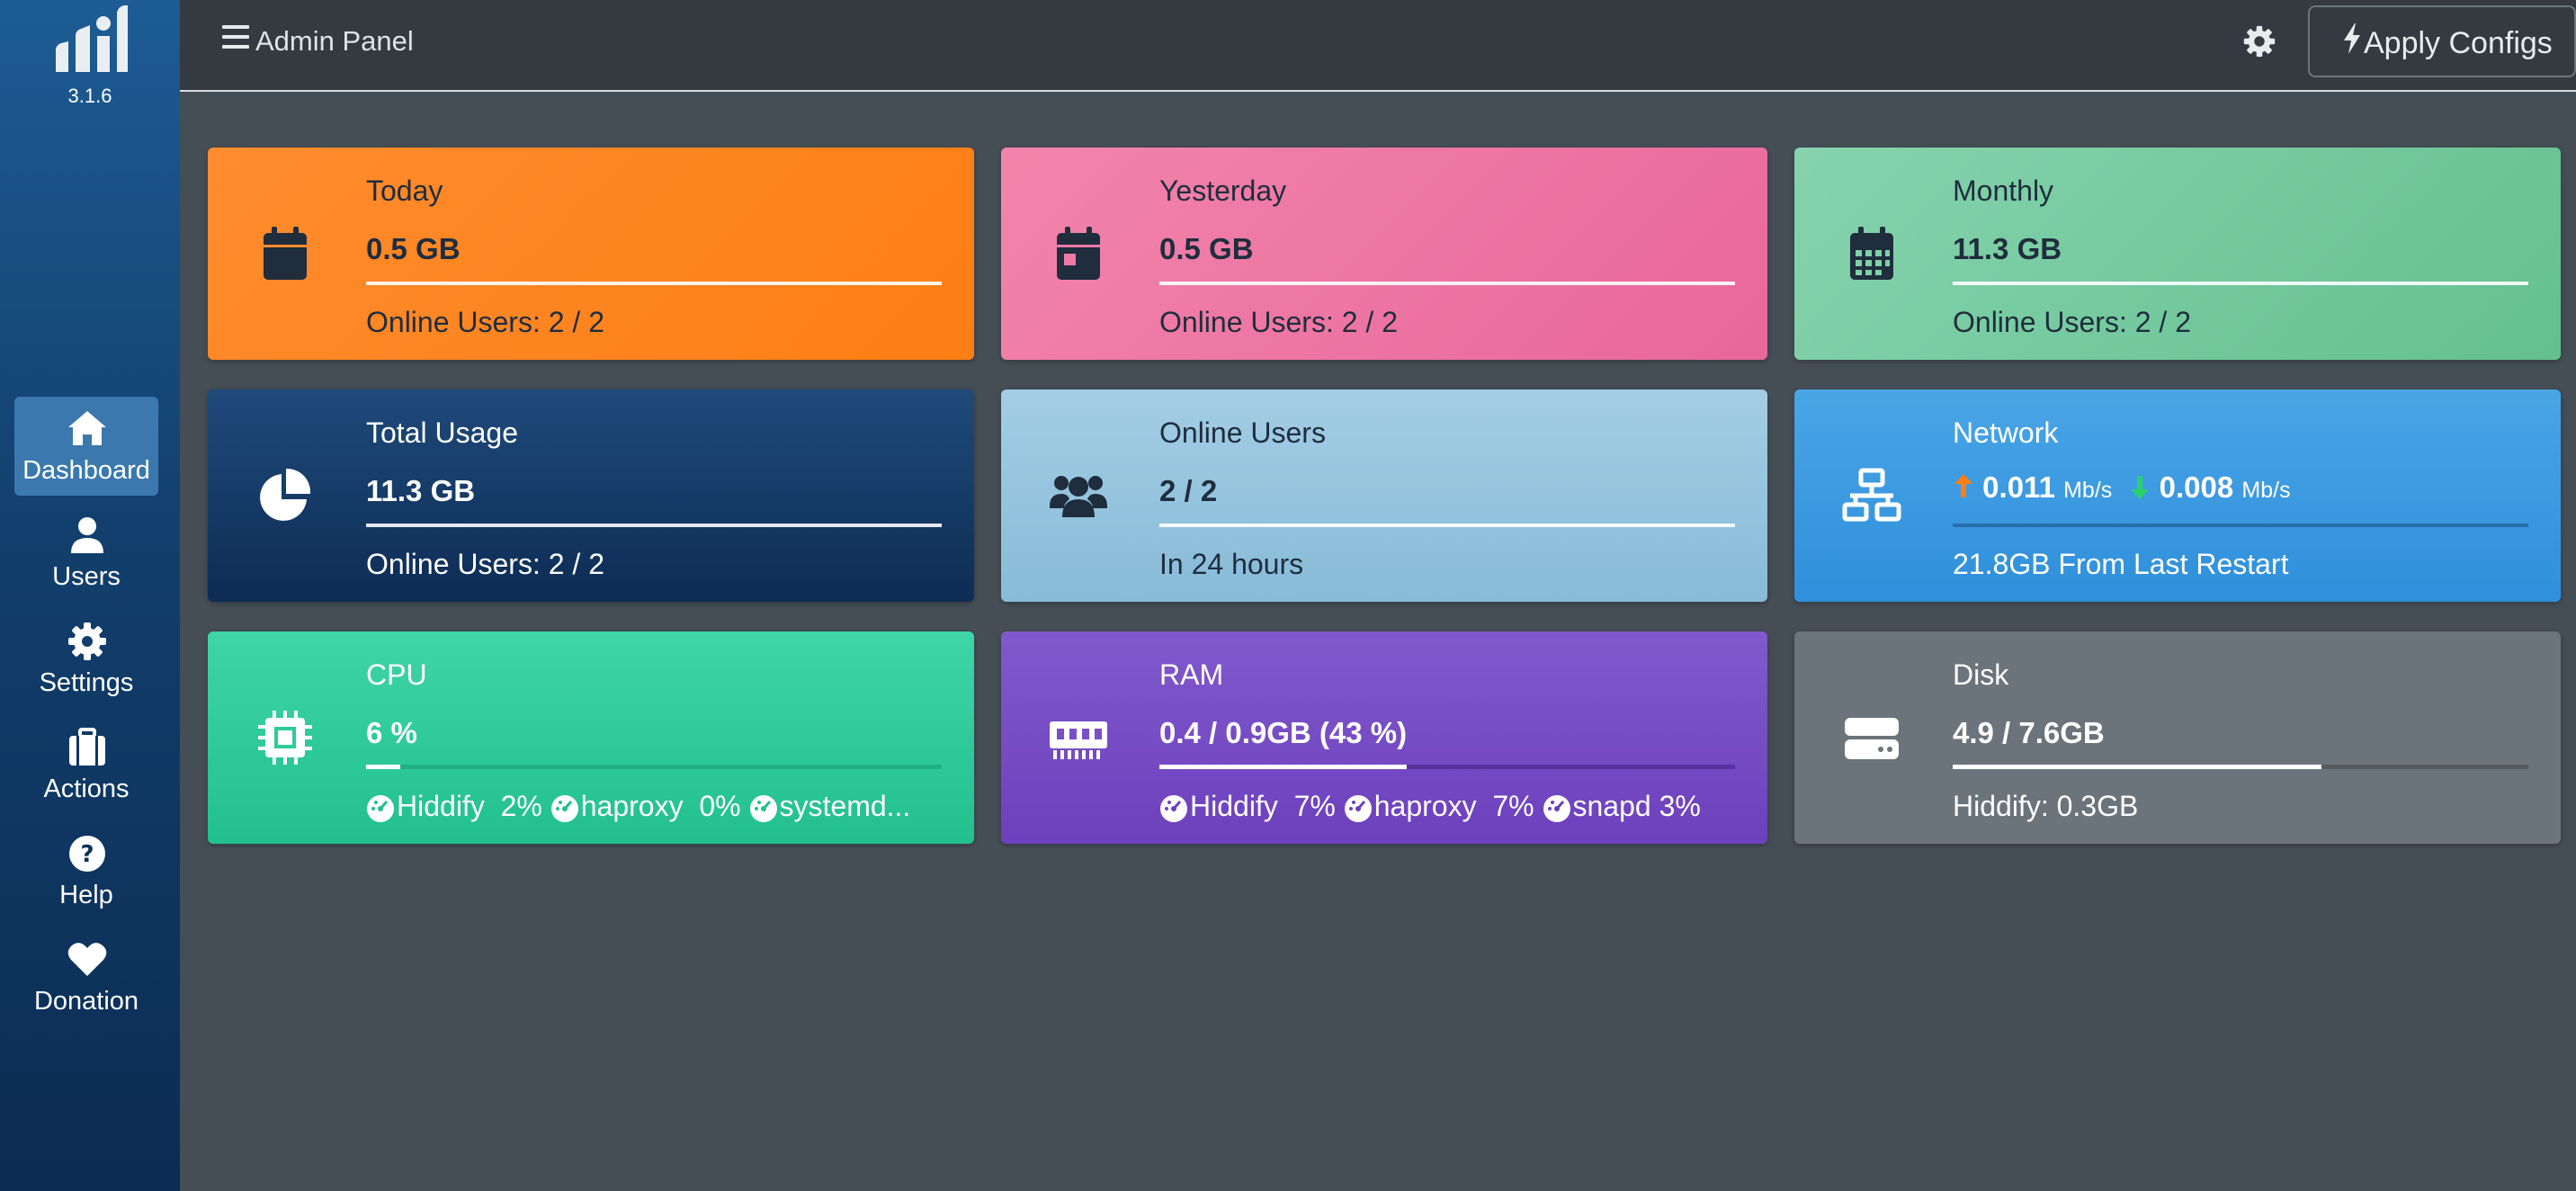 This screenshot has height=1191, width=2576. I want to click on apply-configs-label: Apply Configs, so click(2458, 43).